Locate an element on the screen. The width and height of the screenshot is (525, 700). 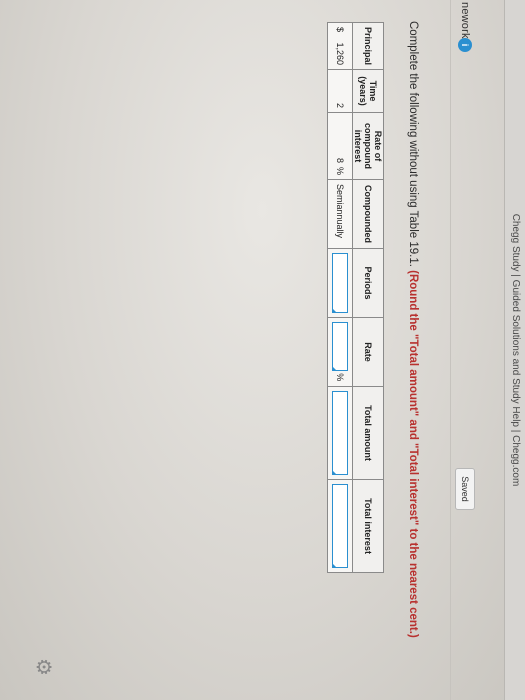
currency-symbol: $ is located at coordinates (340, 30).